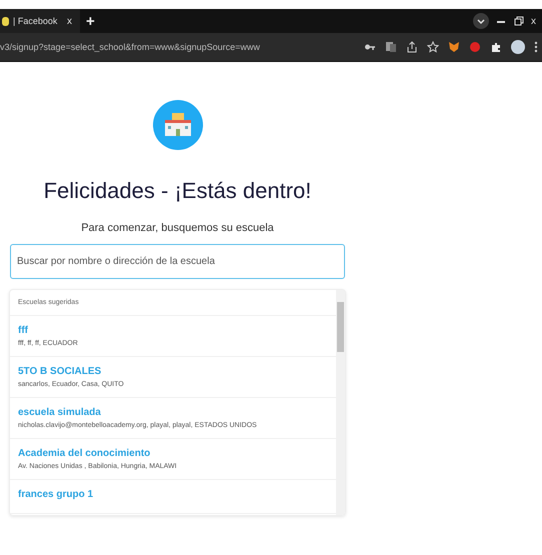 This screenshot has height=555, width=542. I want to click on more-icon, so click(536, 47).